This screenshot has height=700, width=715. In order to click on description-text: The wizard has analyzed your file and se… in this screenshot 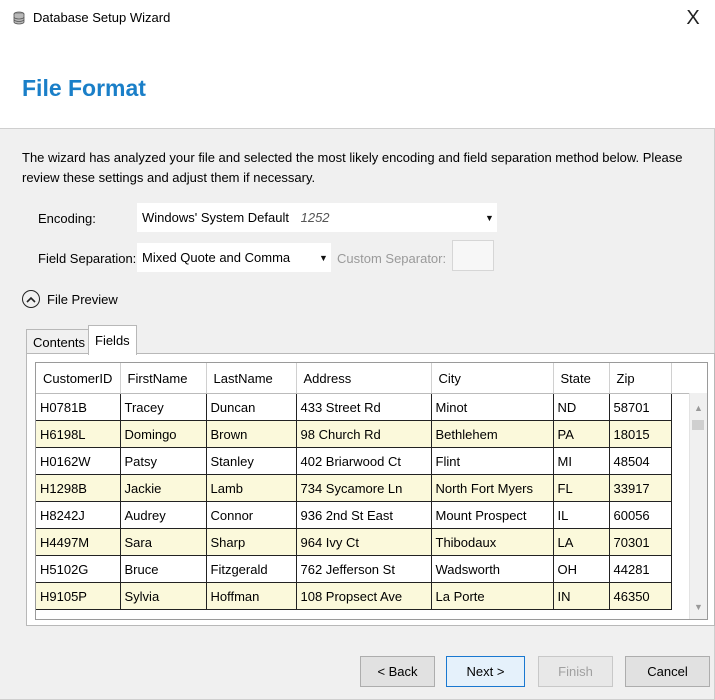, I will do `click(352, 167)`.